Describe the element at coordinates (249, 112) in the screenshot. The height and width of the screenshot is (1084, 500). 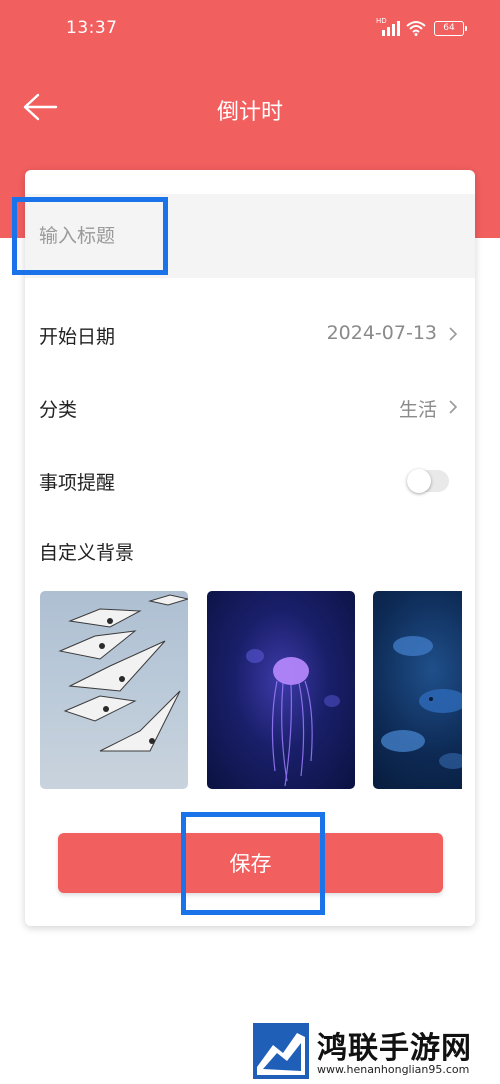
I see `page-title: 倒计时` at that location.